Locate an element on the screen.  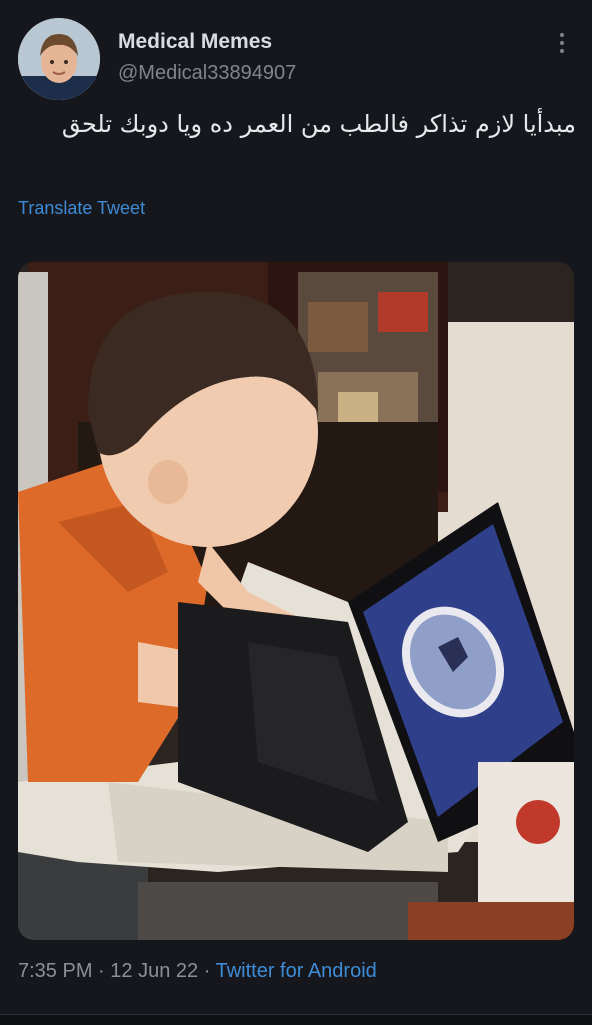
display-name: Medical Memes is located at coordinates (195, 42).